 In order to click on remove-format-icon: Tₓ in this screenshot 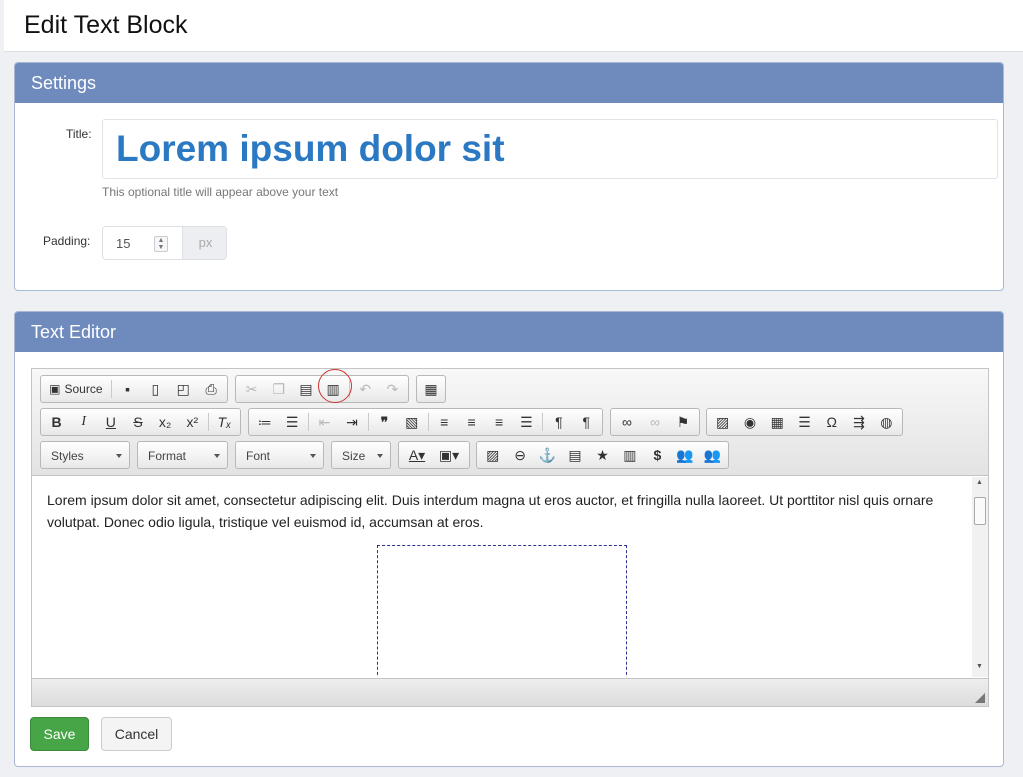, I will do `click(224, 422)`.